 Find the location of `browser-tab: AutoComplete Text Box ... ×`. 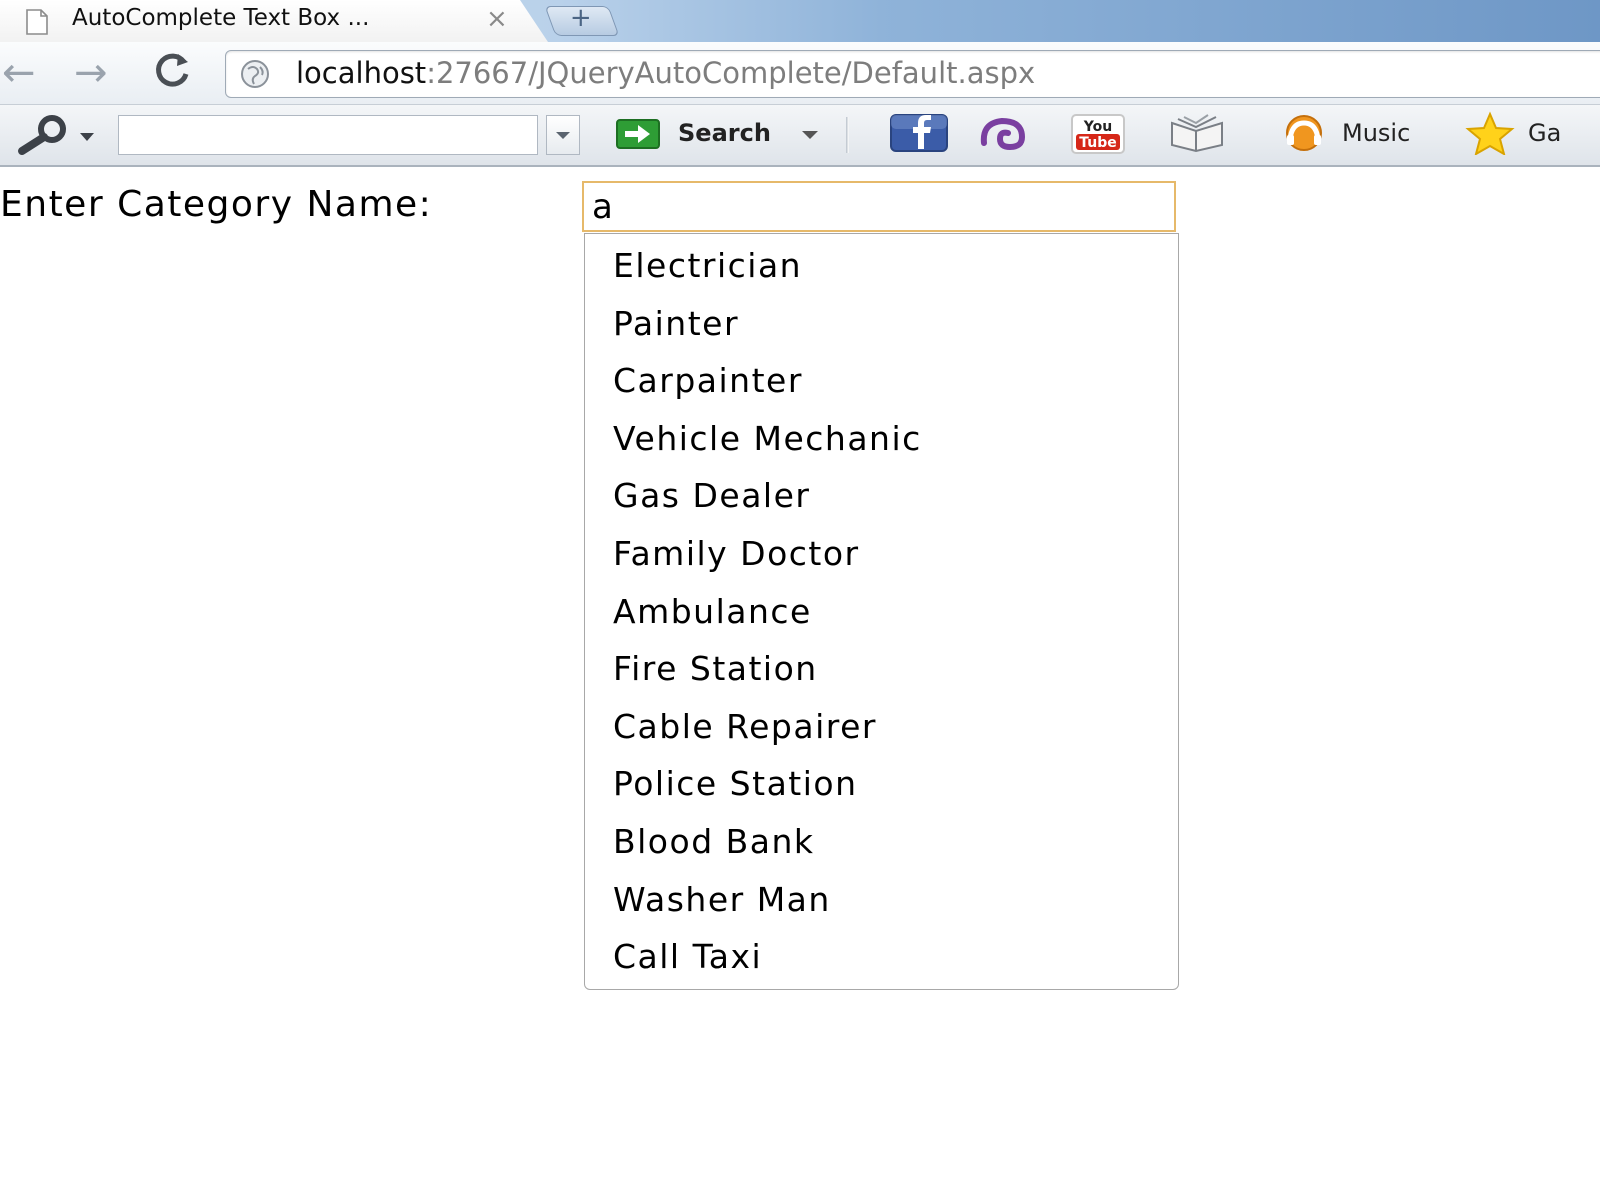

browser-tab: AutoComplete Text Box ... × is located at coordinates (274, 21).